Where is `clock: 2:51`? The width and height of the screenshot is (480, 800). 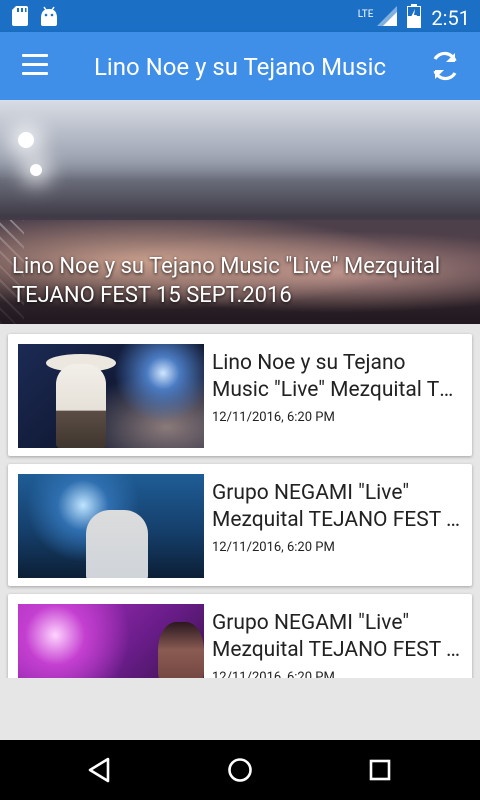
clock: 2:51 is located at coordinates (450, 18).